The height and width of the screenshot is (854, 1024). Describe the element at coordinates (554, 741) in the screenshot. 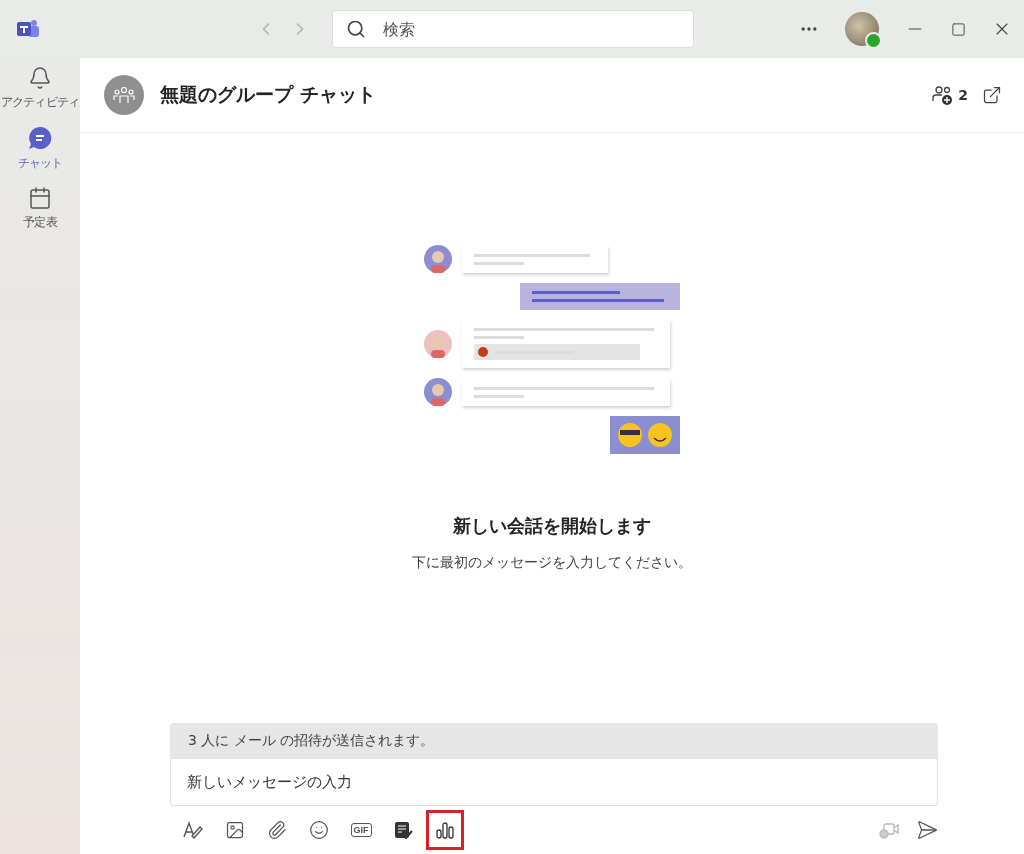

I see `invite-notice: 3 人に メール の招待が送信されます。` at that location.